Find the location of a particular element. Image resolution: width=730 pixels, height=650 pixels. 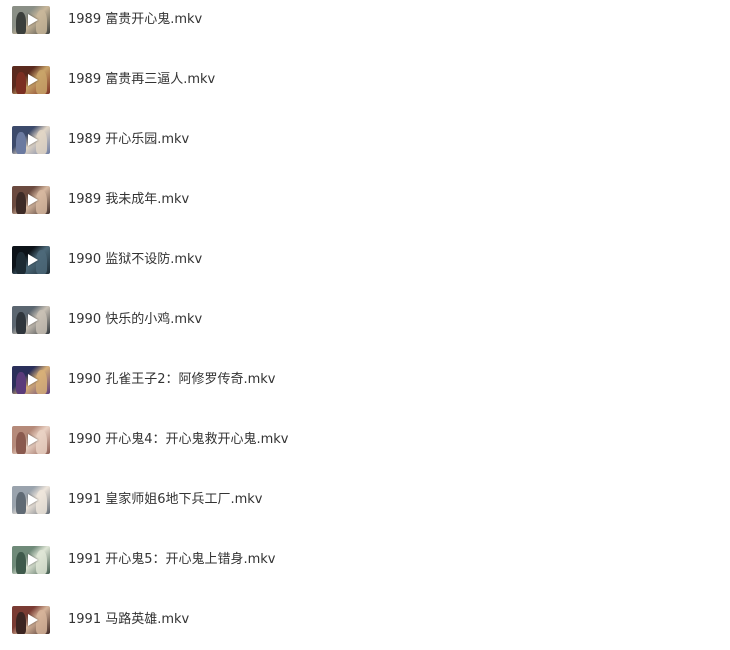

file-row: 1990 孔雀王子2：阿修罗传奇.mkv is located at coordinates (365, 380).